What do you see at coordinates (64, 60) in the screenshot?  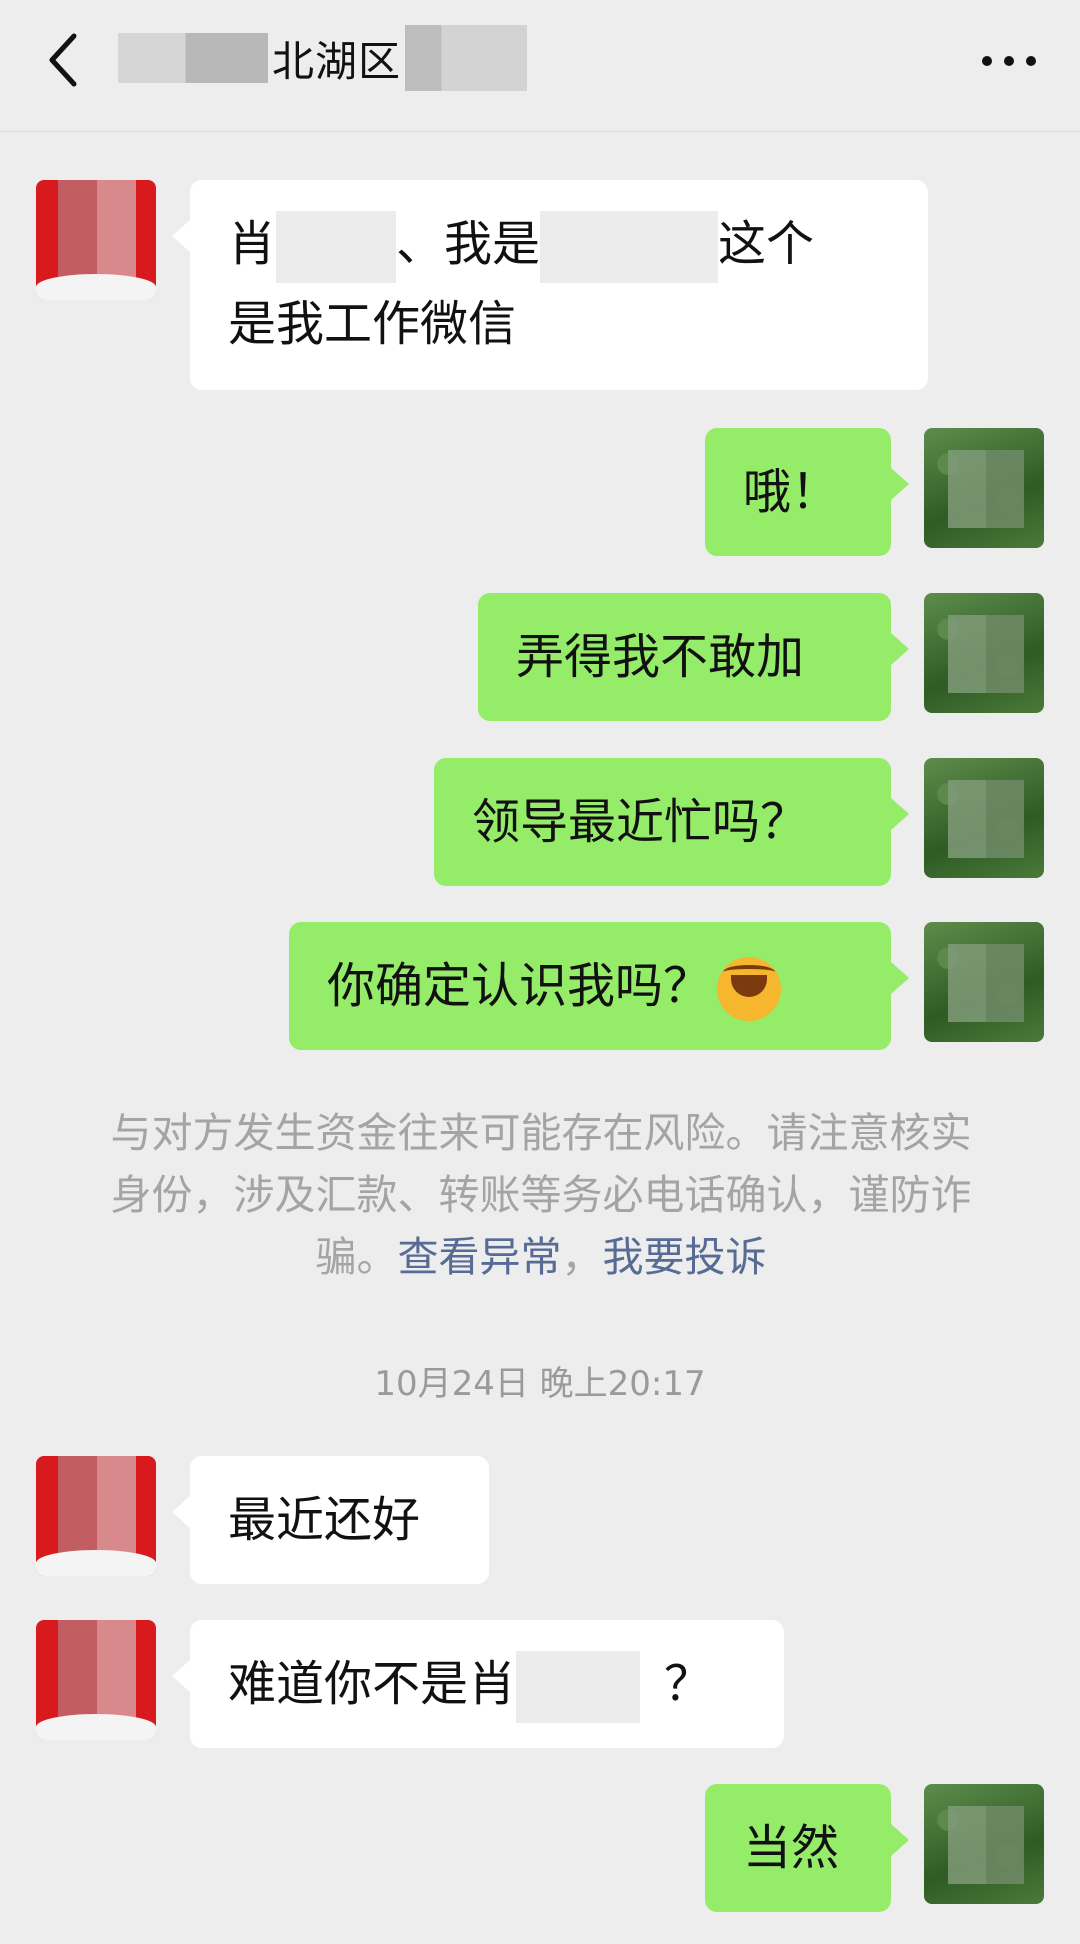 I see `back-arrow-icon` at bounding box center [64, 60].